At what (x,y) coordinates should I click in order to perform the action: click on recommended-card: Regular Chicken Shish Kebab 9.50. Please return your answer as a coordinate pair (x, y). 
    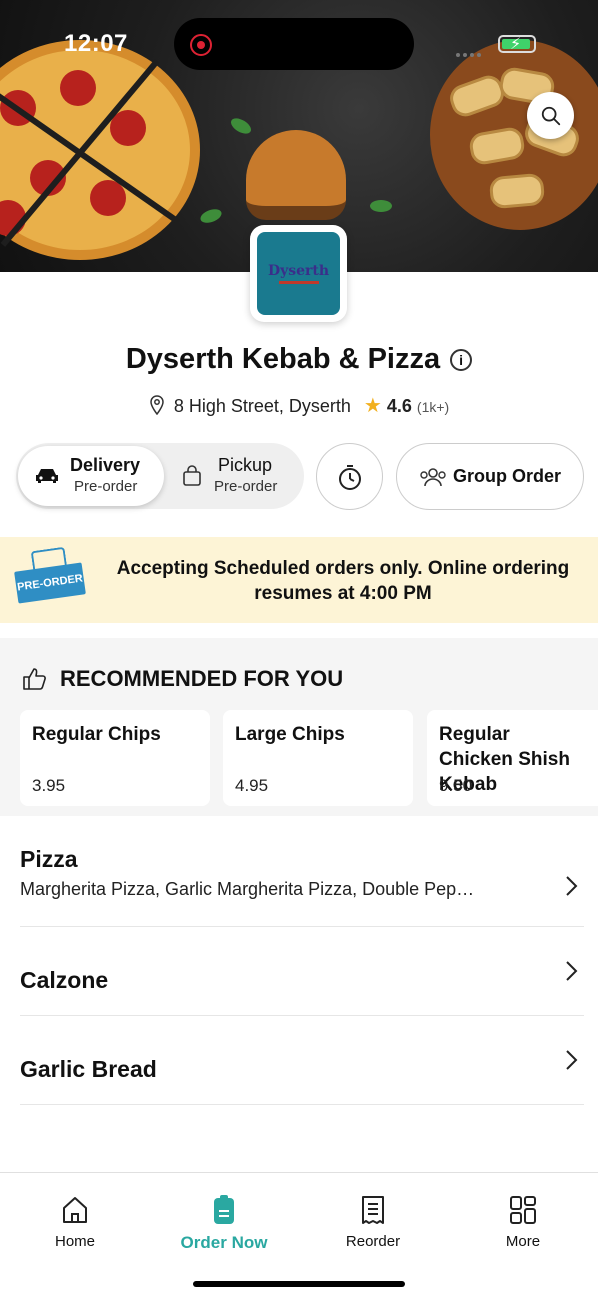
    Looking at the image, I should click on (512, 758).